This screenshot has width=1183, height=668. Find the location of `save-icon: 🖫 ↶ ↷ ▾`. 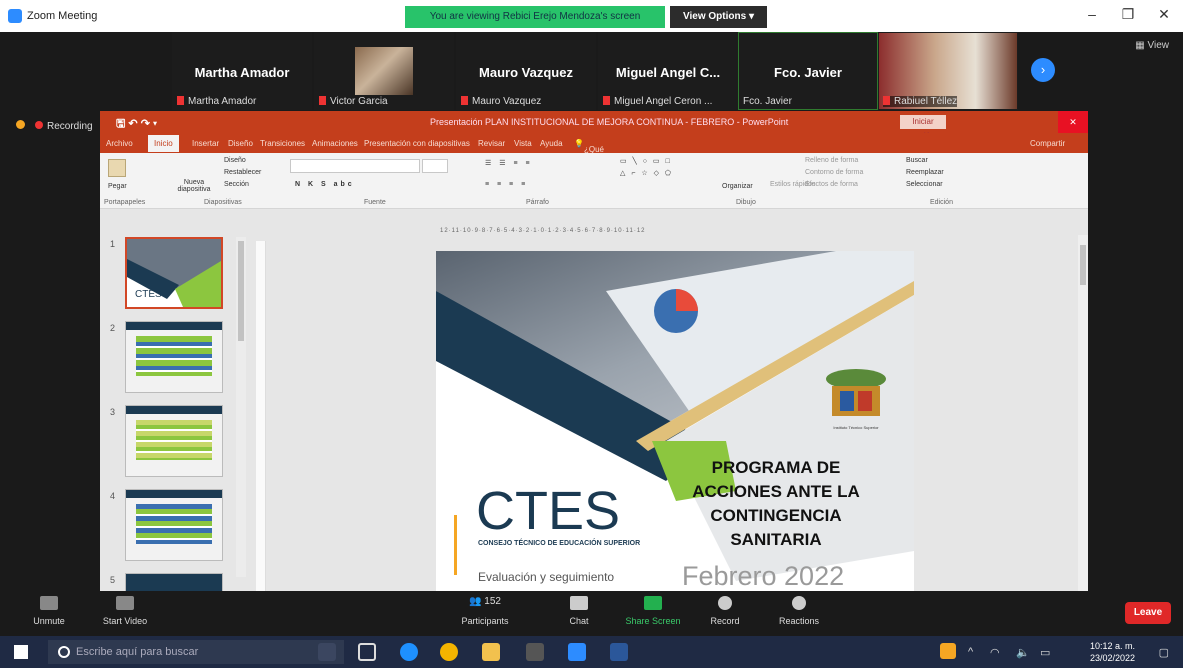

save-icon: 🖫 ↶ ↷ ▾ is located at coordinates (136, 124).